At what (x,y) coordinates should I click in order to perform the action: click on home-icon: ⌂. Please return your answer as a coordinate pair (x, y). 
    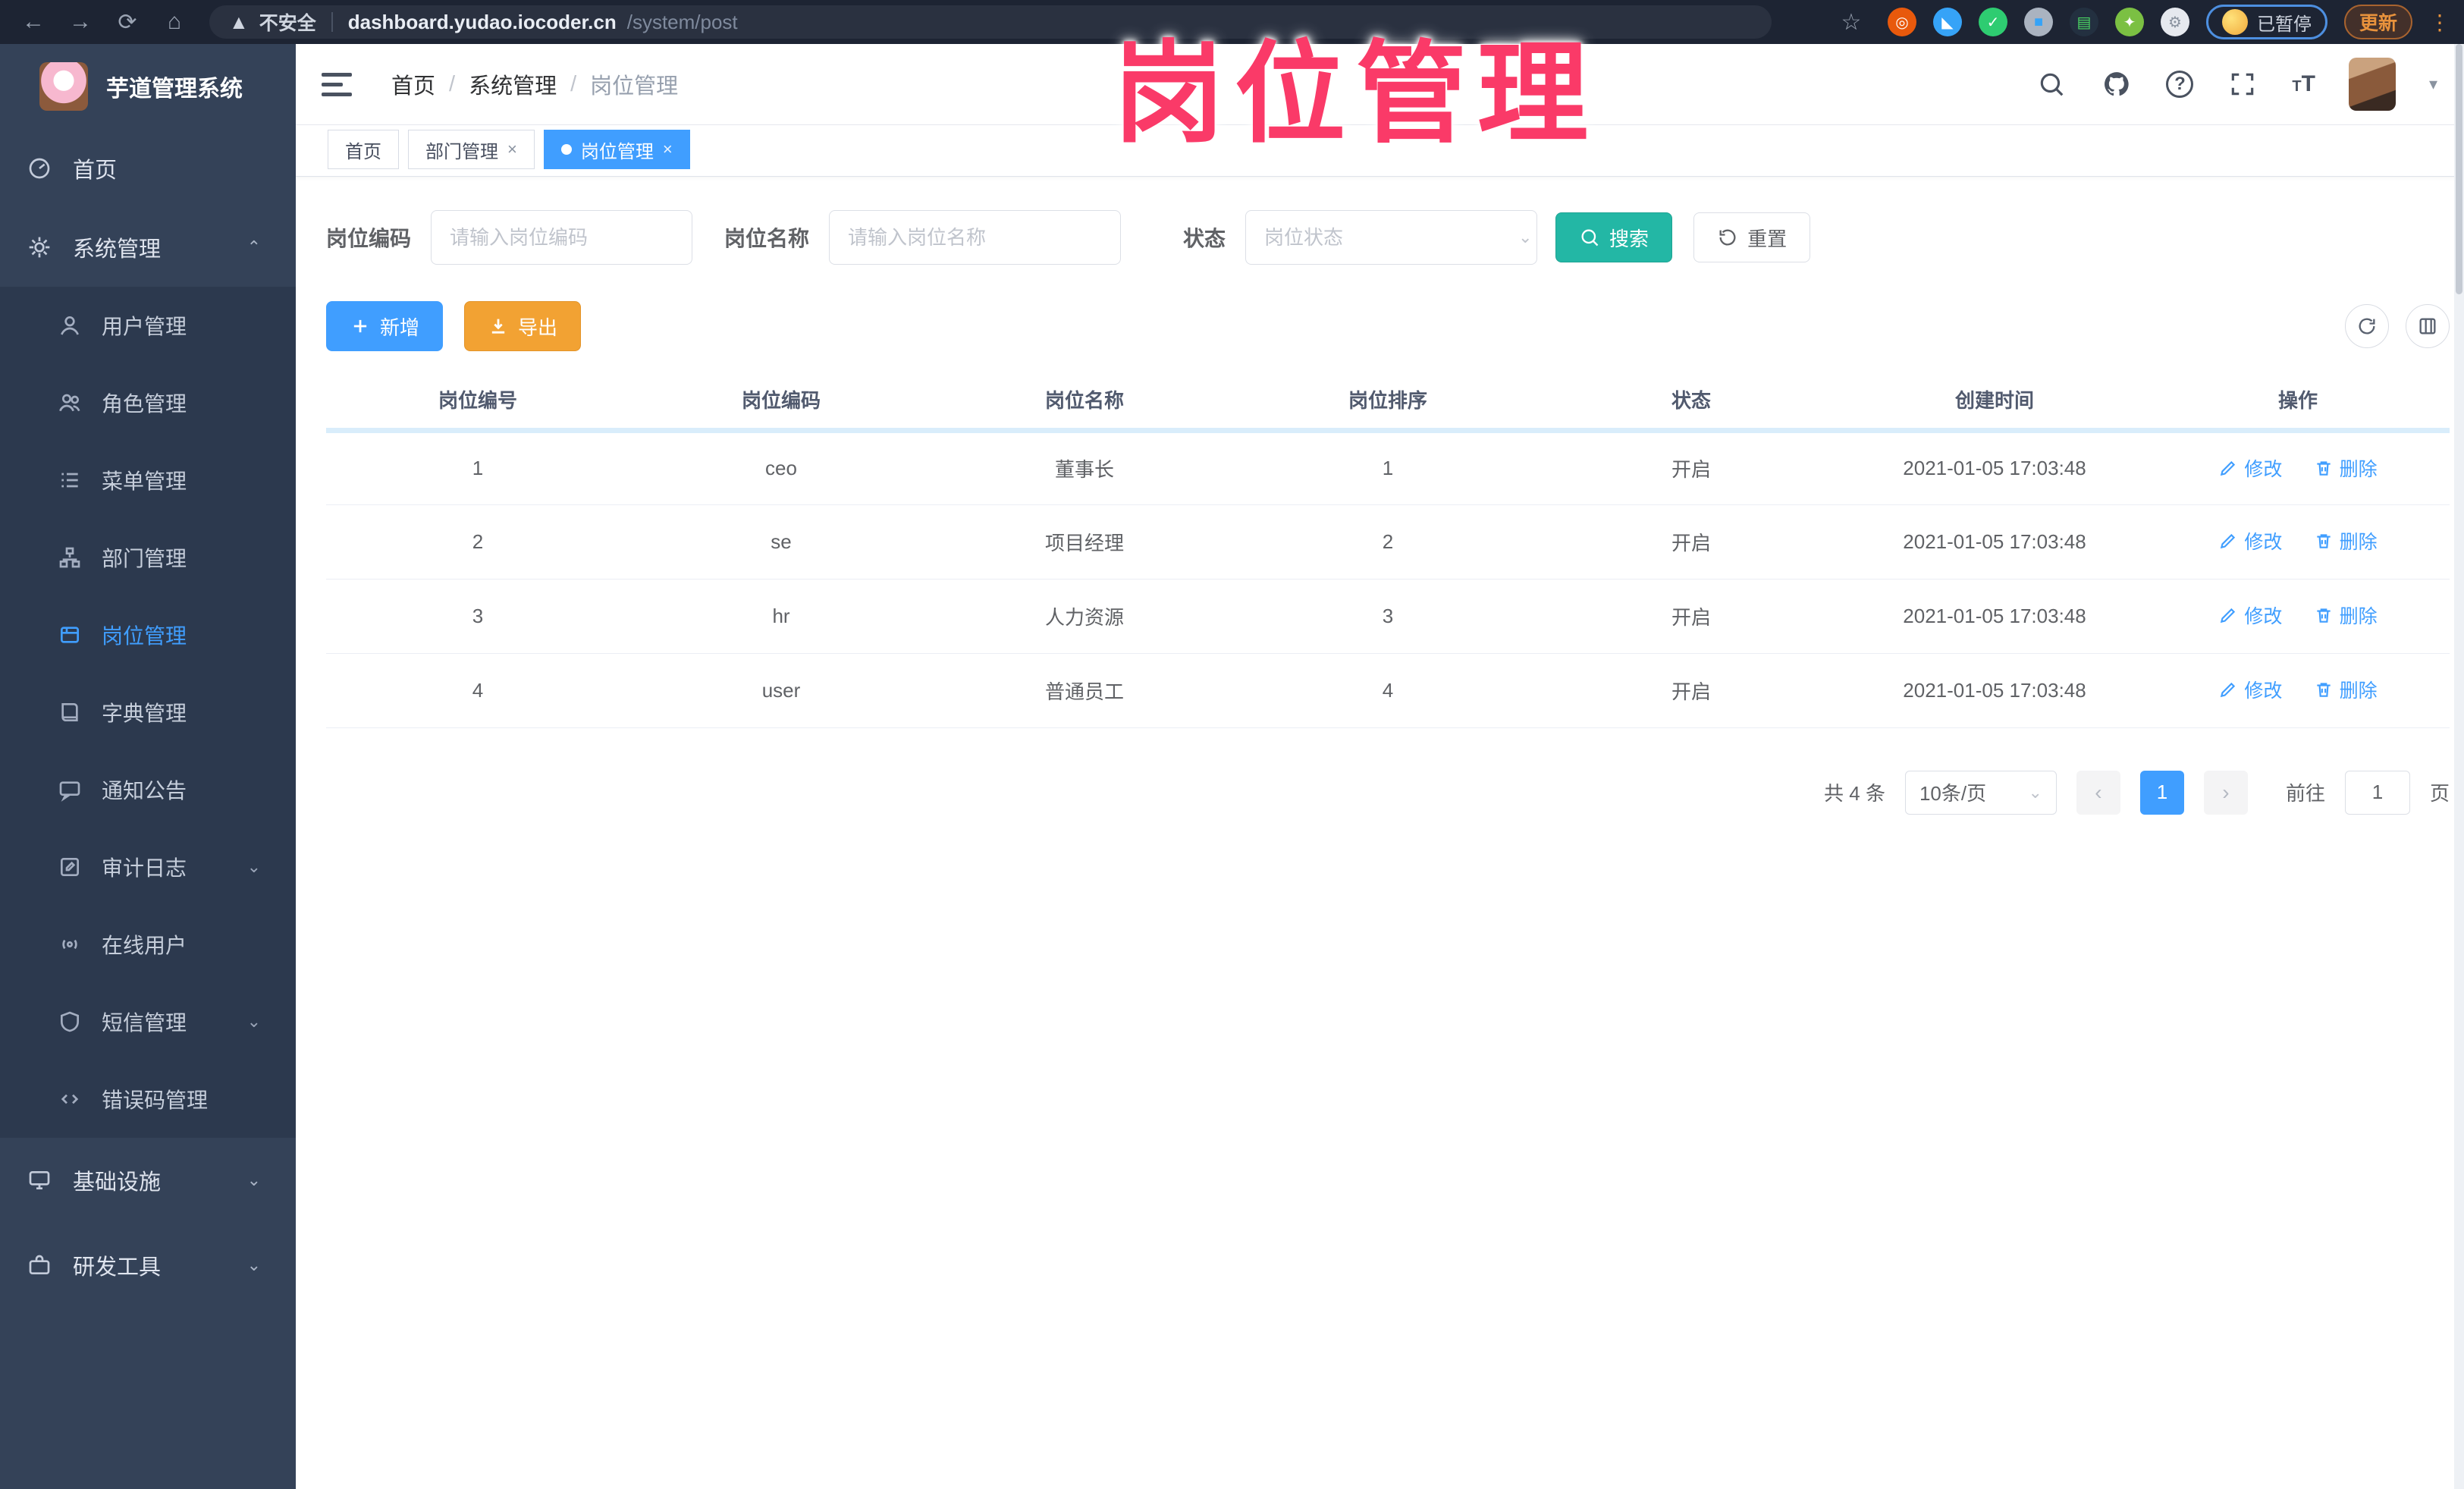
    Looking at the image, I should click on (174, 22).